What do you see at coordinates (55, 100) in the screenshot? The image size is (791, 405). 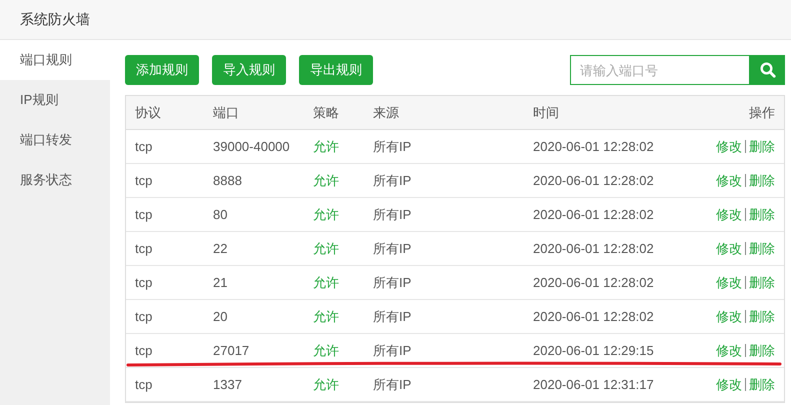 I see `sidebar-item: IP规则` at bounding box center [55, 100].